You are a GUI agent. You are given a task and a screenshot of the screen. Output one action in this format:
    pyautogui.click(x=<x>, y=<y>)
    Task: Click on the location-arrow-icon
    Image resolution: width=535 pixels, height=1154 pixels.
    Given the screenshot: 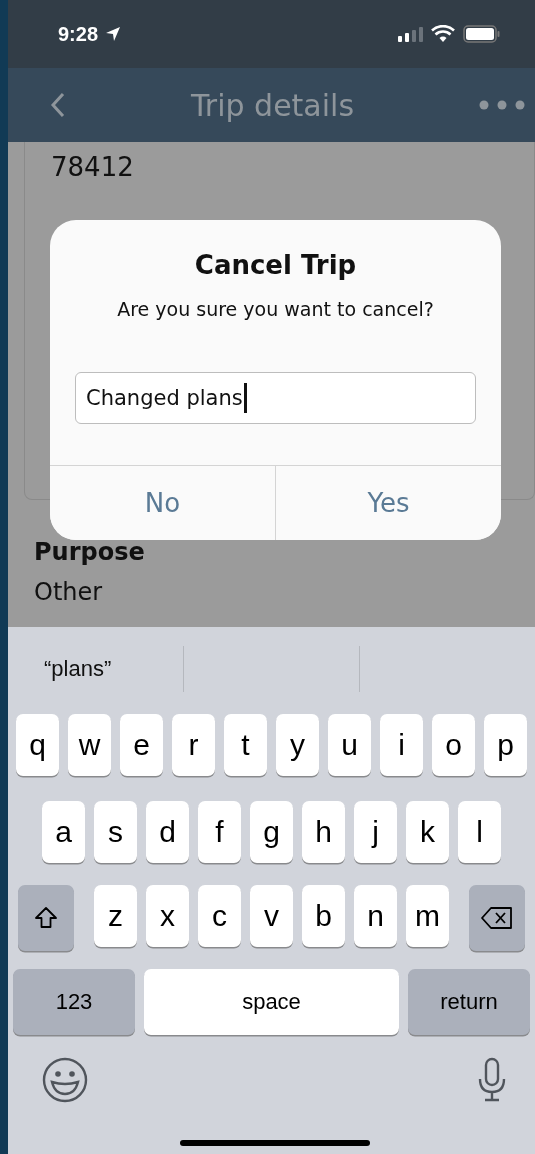 What is the action you would take?
    pyautogui.click(x=113, y=34)
    